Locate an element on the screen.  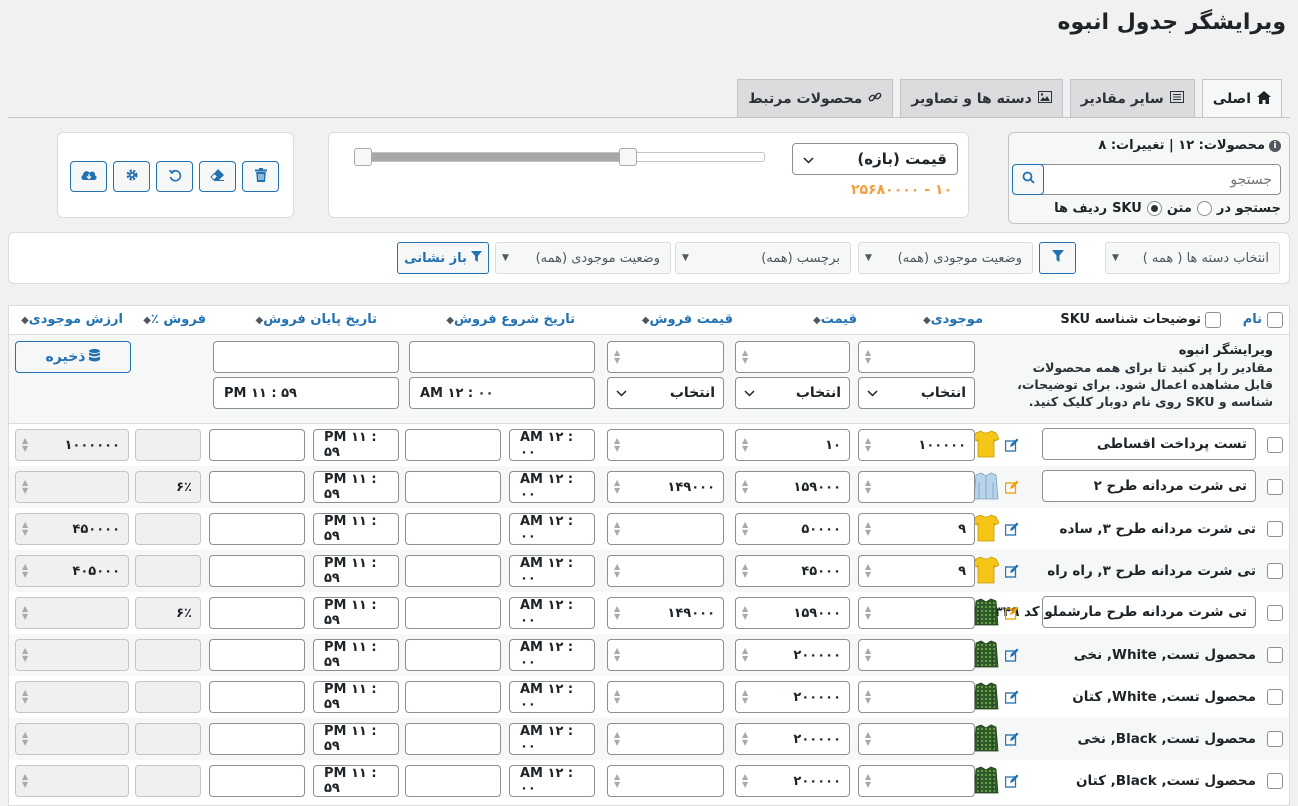
bulk-stock-select: انتخاب is located at coordinates (916, 393).